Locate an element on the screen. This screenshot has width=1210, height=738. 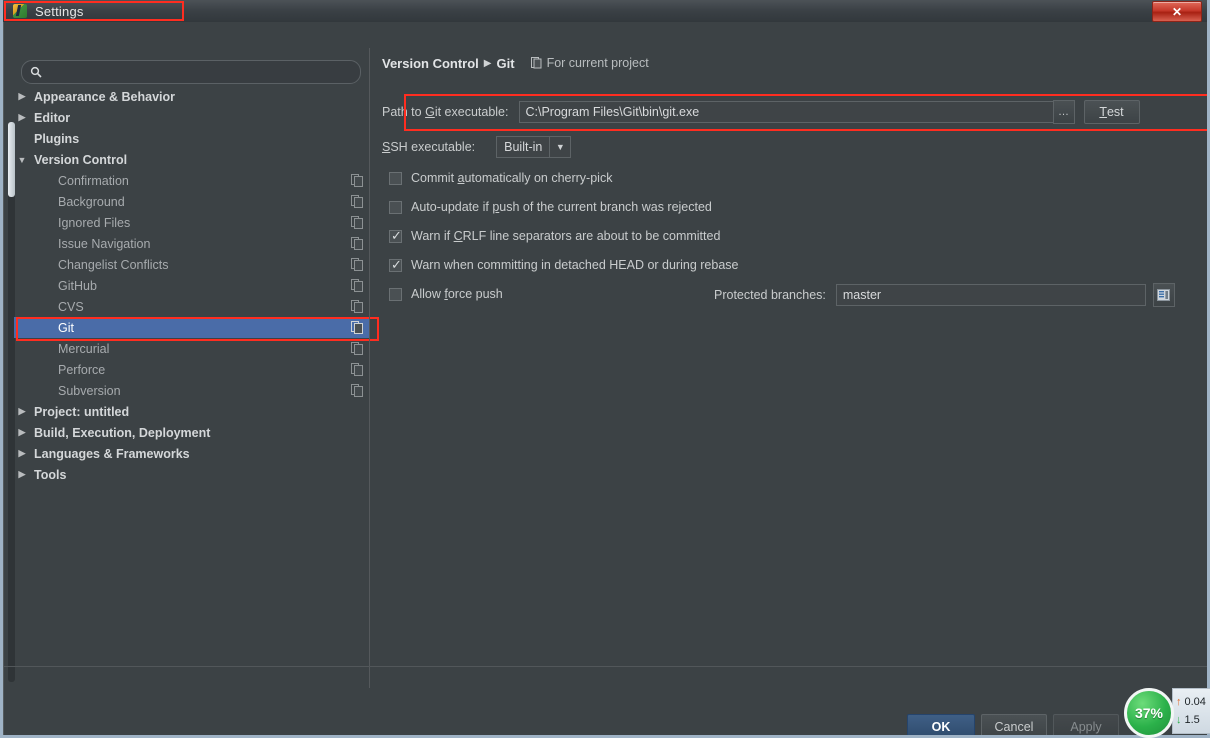
sidebar-item-label: Subversion is located at coordinates (89, 390).